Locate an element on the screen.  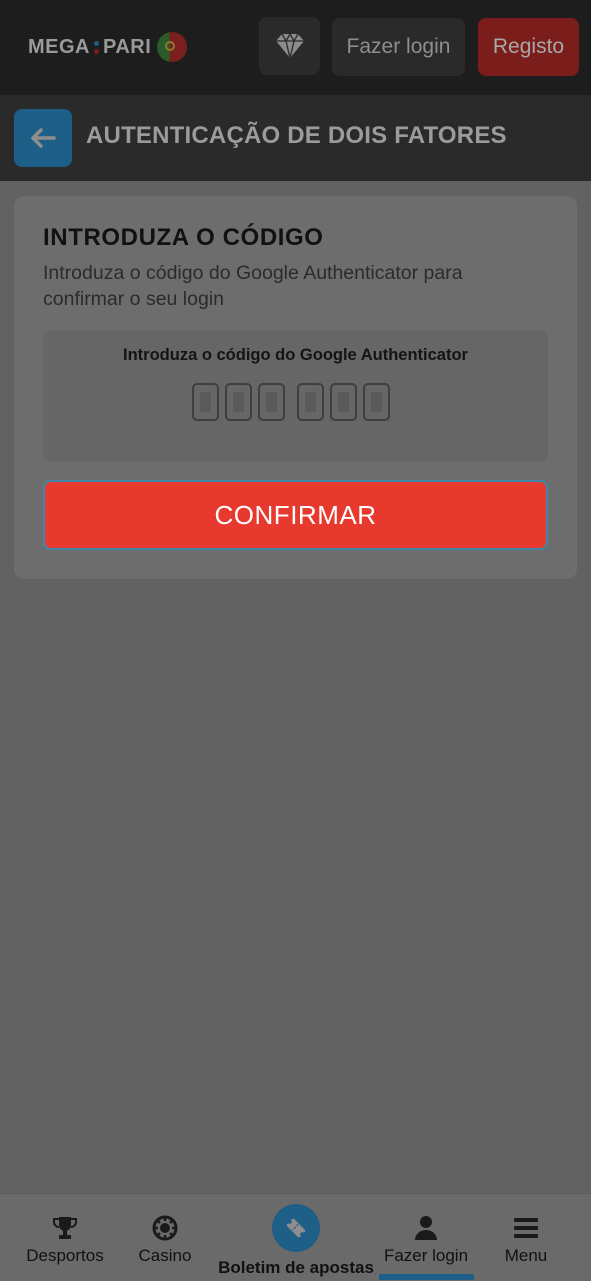
megapari-logo: MEGA PARI is located at coordinates (108, 47).